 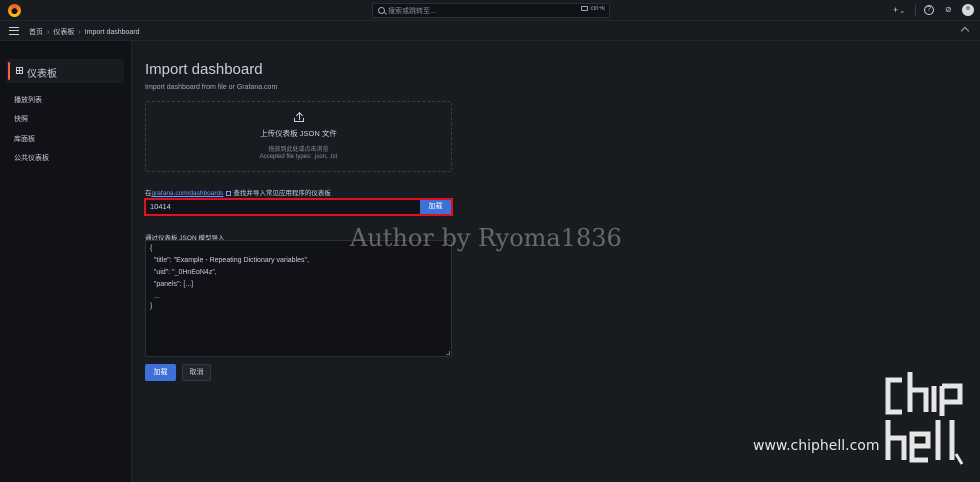 I want to click on divider, so click(x=915, y=10).